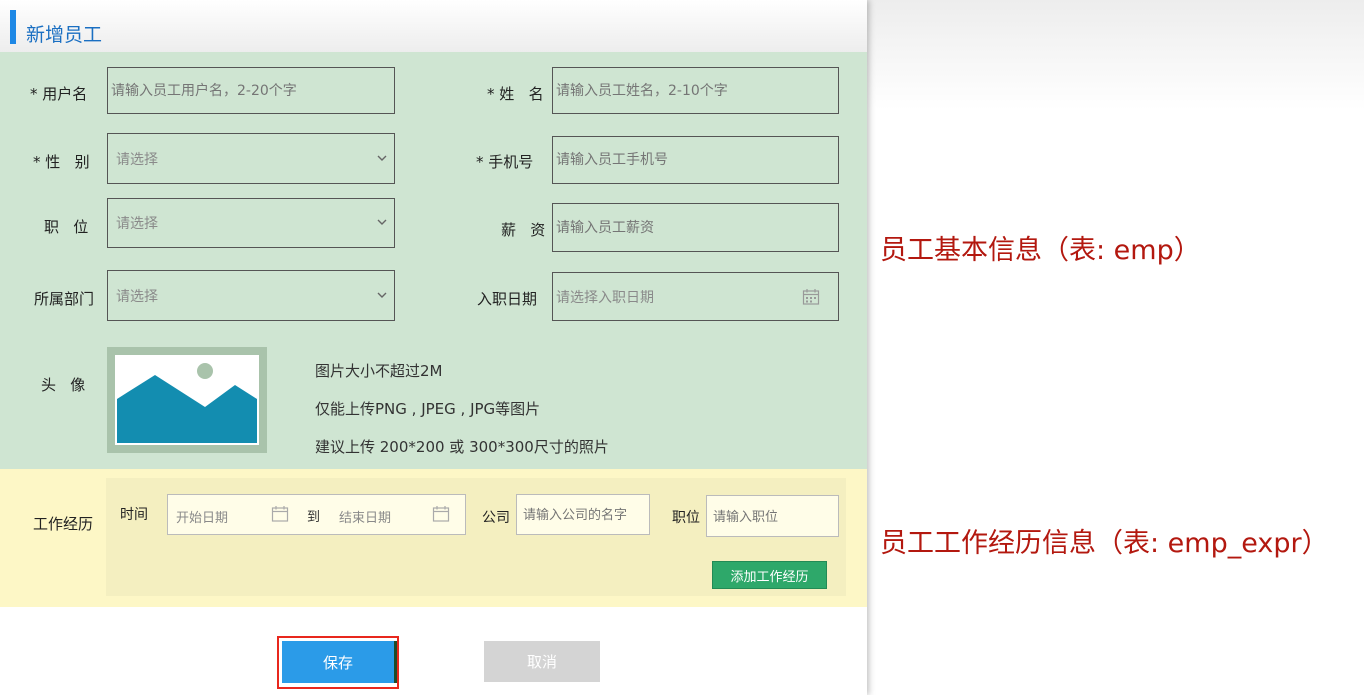 The height and width of the screenshot is (695, 1364). Describe the element at coordinates (542, 661) in the screenshot. I see `cancel-button: 取消` at that location.